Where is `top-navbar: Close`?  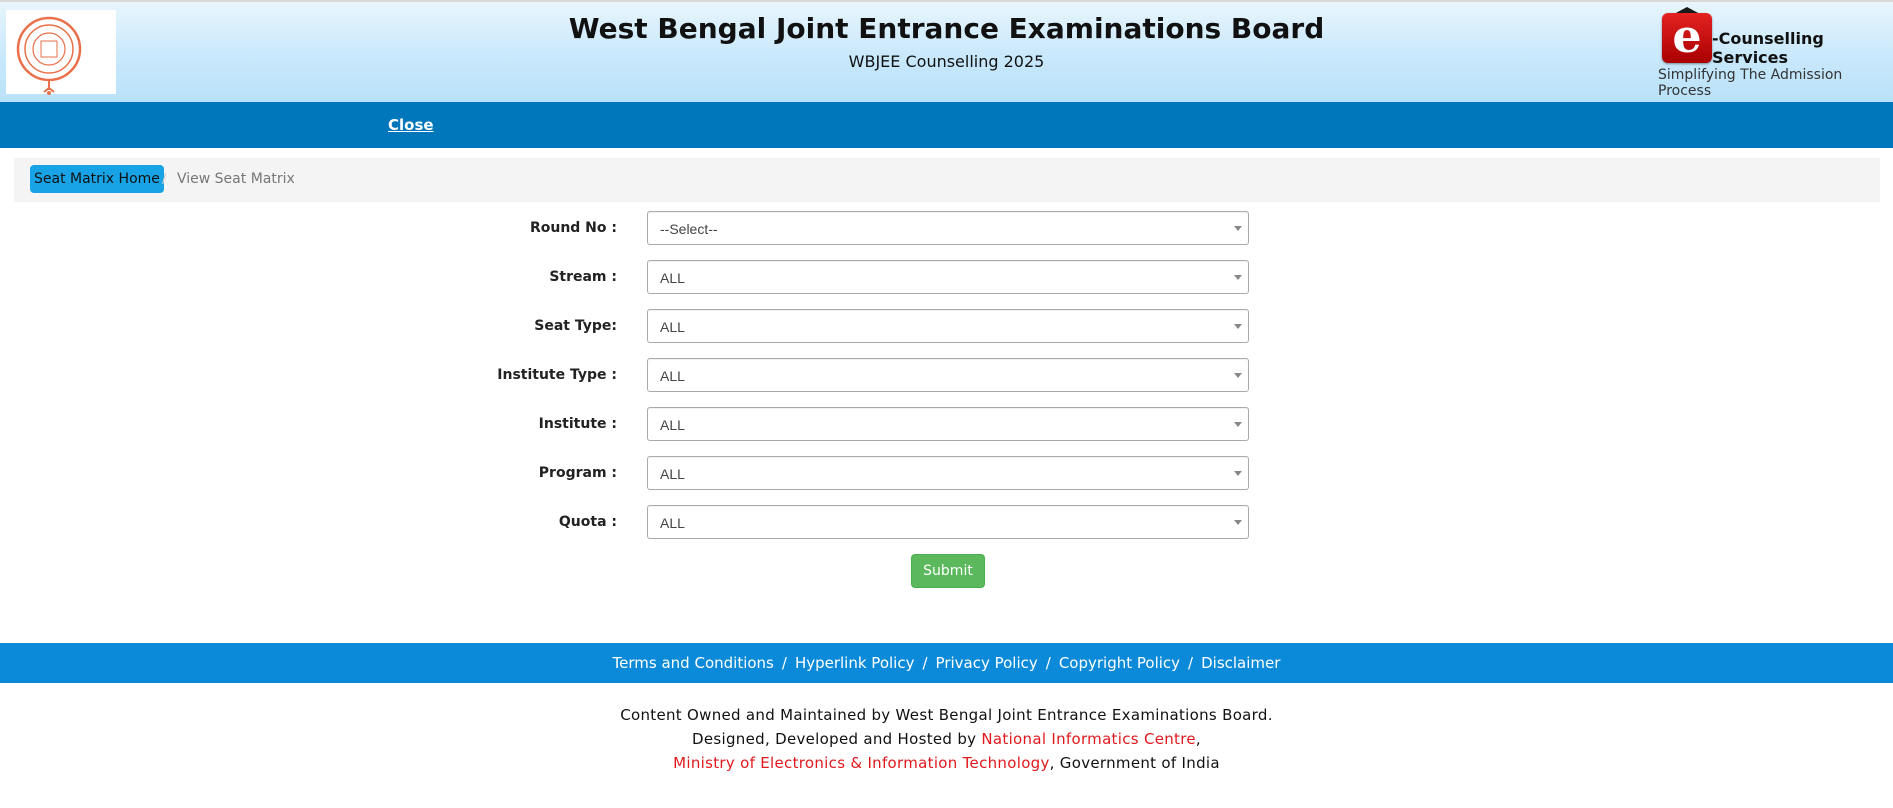 top-navbar: Close is located at coordinates (946, 125).